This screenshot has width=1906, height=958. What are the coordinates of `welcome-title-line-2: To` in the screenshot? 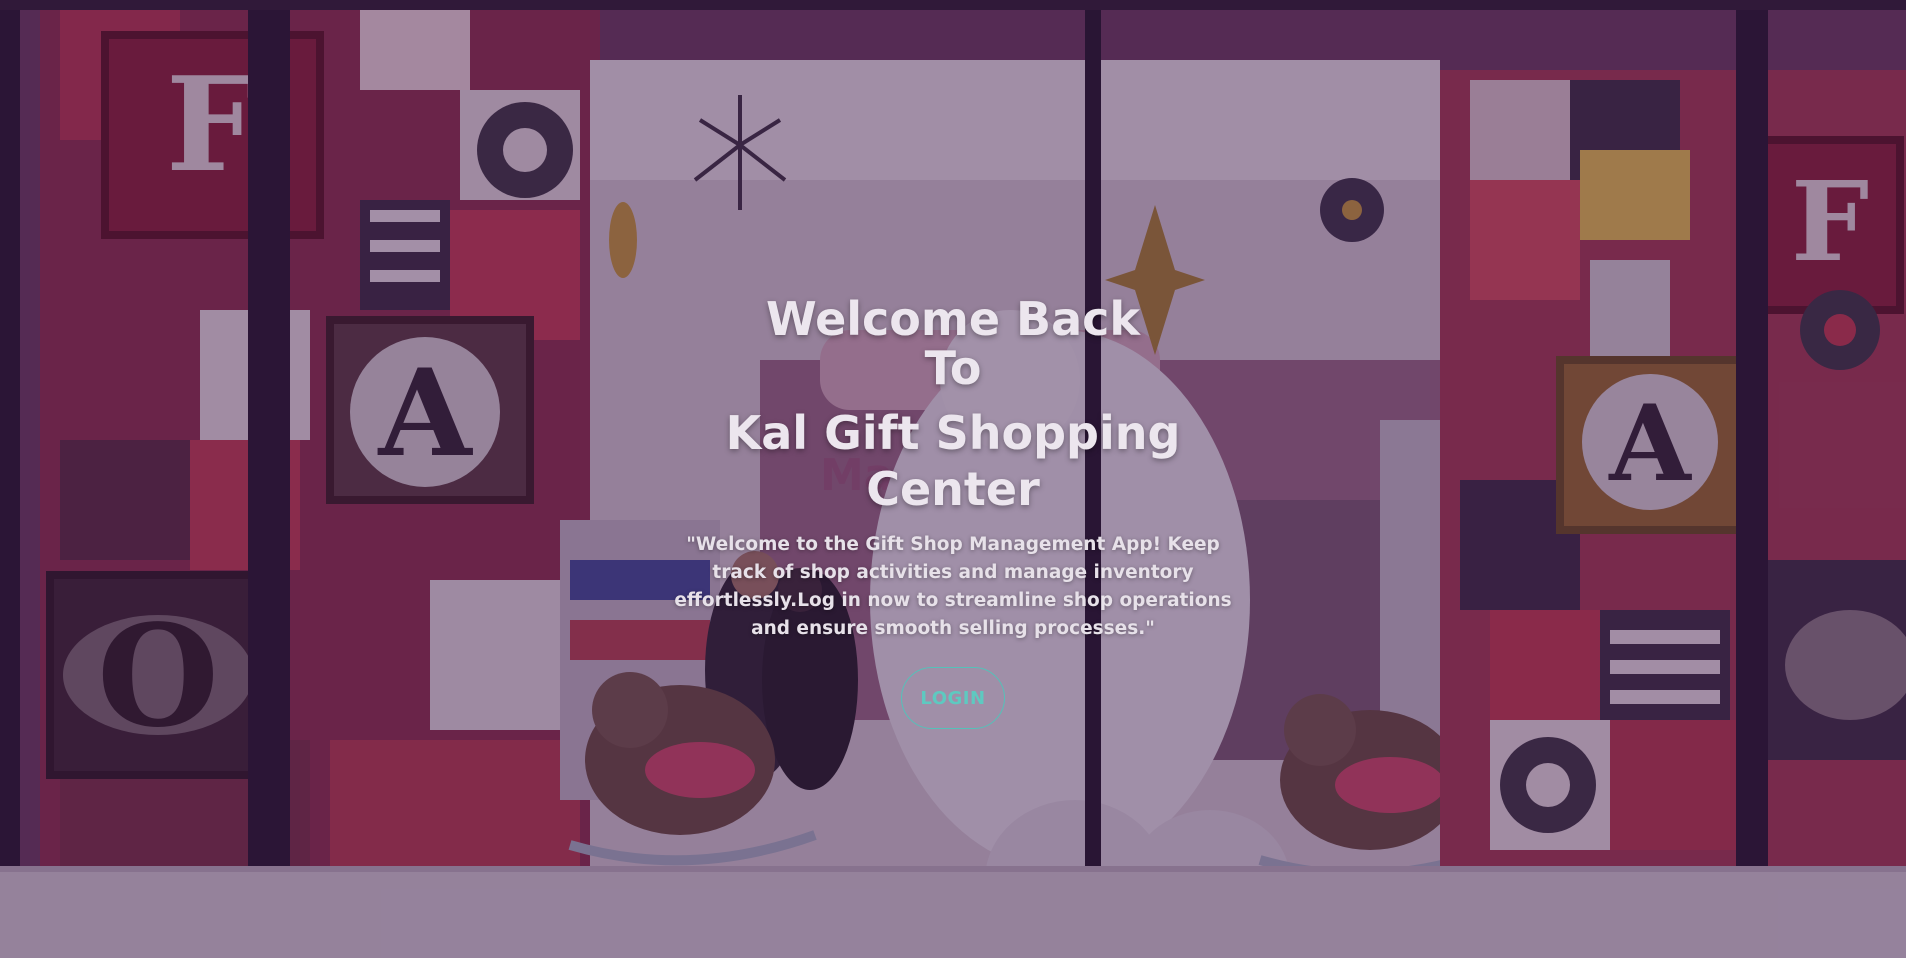 It's located at (953, 368).